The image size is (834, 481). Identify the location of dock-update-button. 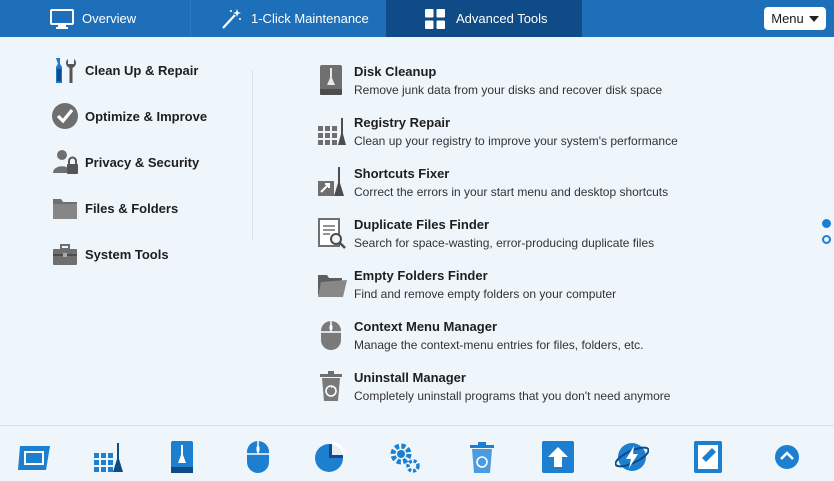
(558, 459).